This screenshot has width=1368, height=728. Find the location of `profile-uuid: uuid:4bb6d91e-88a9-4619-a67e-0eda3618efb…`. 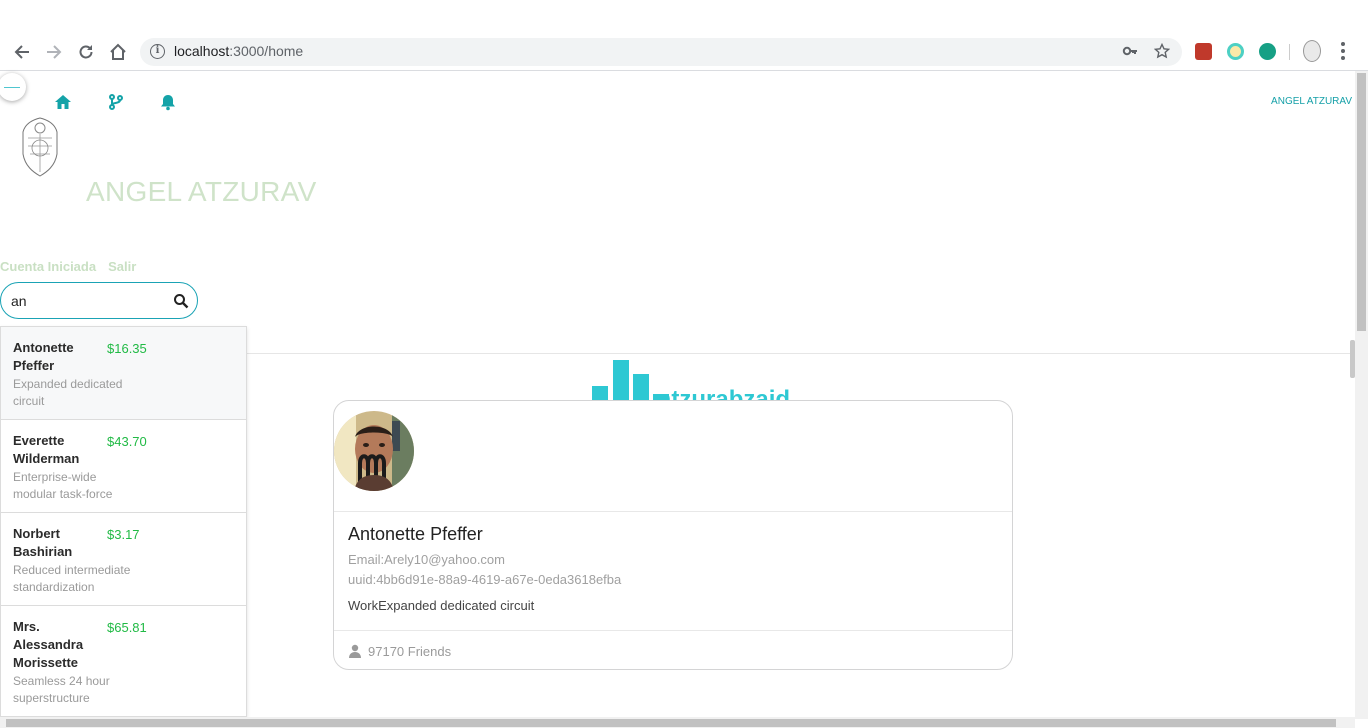

profile-uuid: uuid:4bb6d91e-88a9-4619-a67e-0eda3618efb… is located at coordinates (485, 579).